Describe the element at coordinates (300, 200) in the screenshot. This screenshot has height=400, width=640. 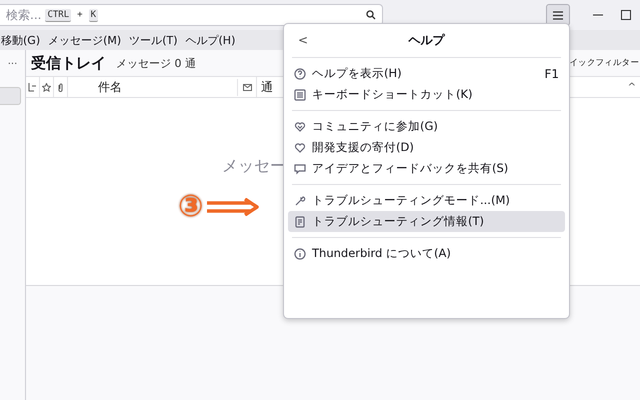
I see `wrench-icon` at that location.